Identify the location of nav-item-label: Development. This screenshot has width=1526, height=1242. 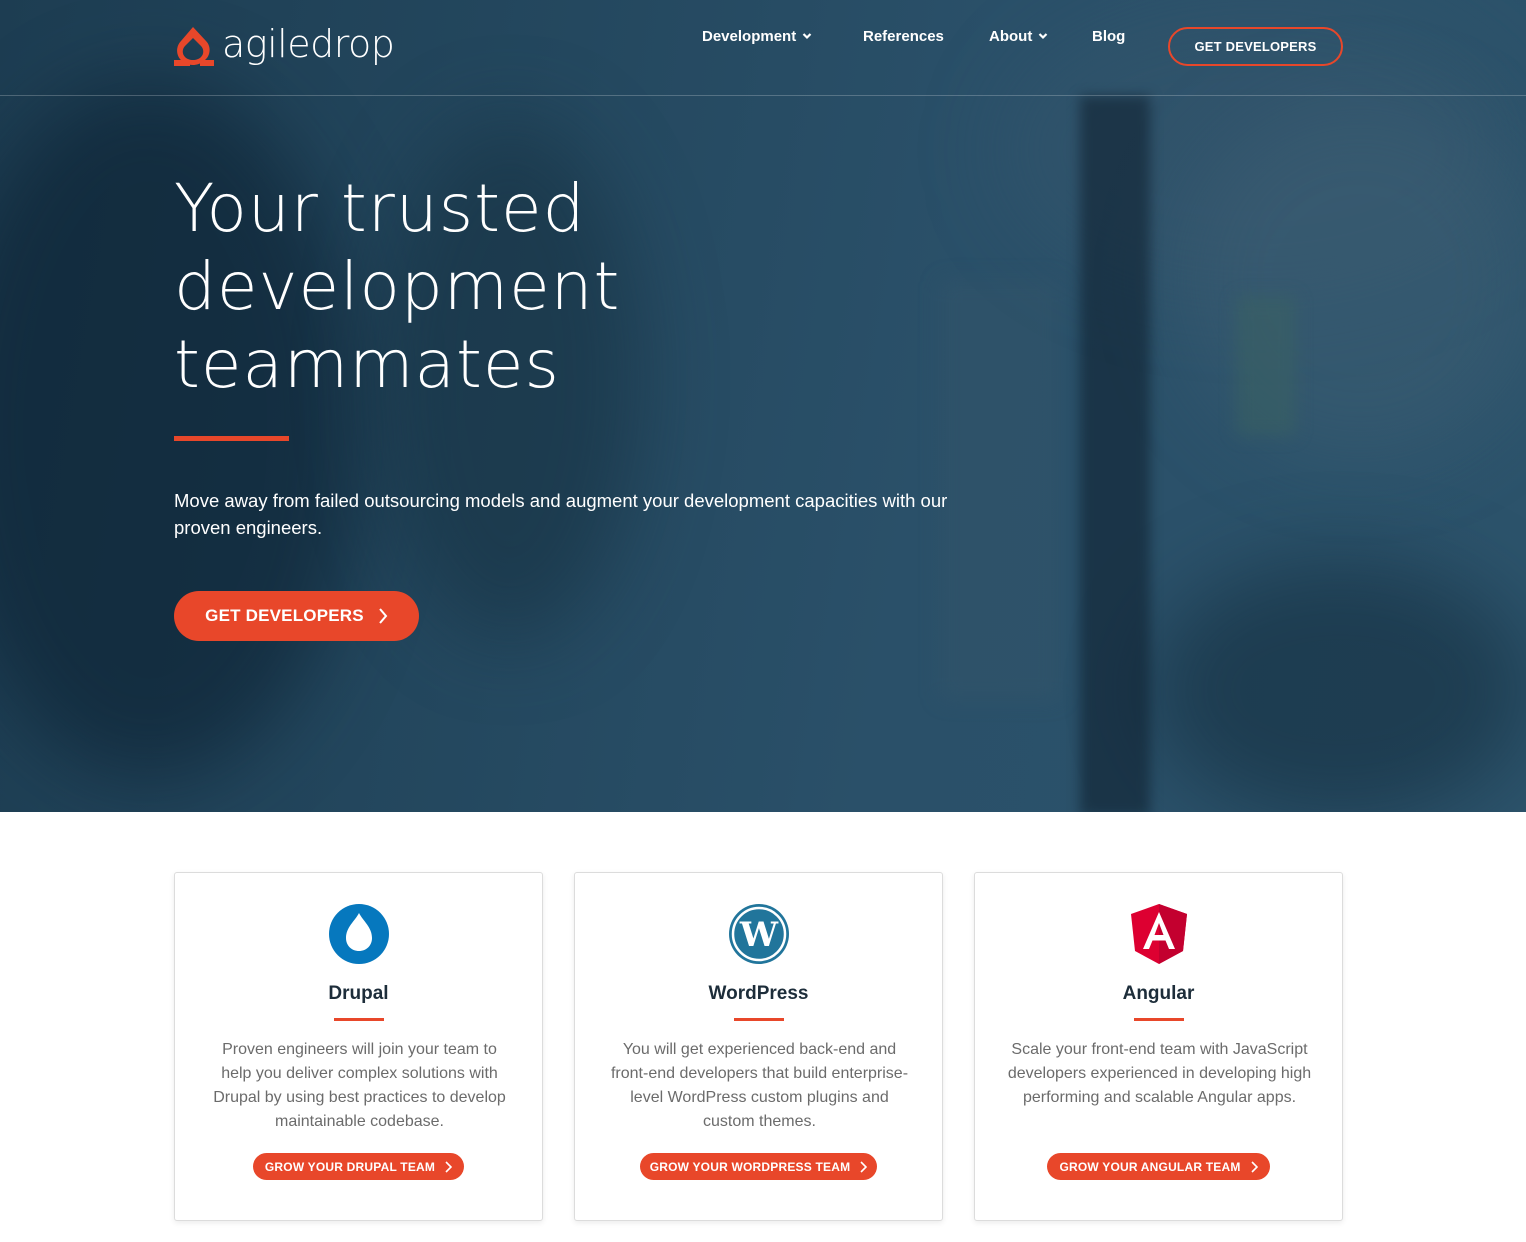
(749, 36).